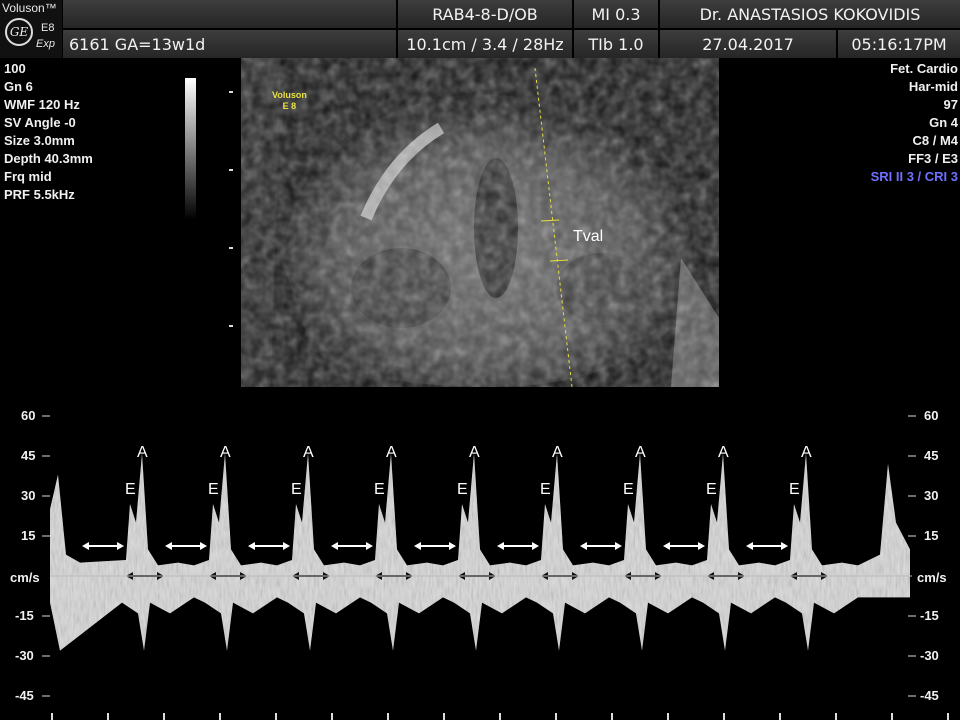 The width and height of the screenshot is (960, 720). I want to click on depth-info-cell: 10.1cm / 3.4 / 28Hz, so click(485, 44).